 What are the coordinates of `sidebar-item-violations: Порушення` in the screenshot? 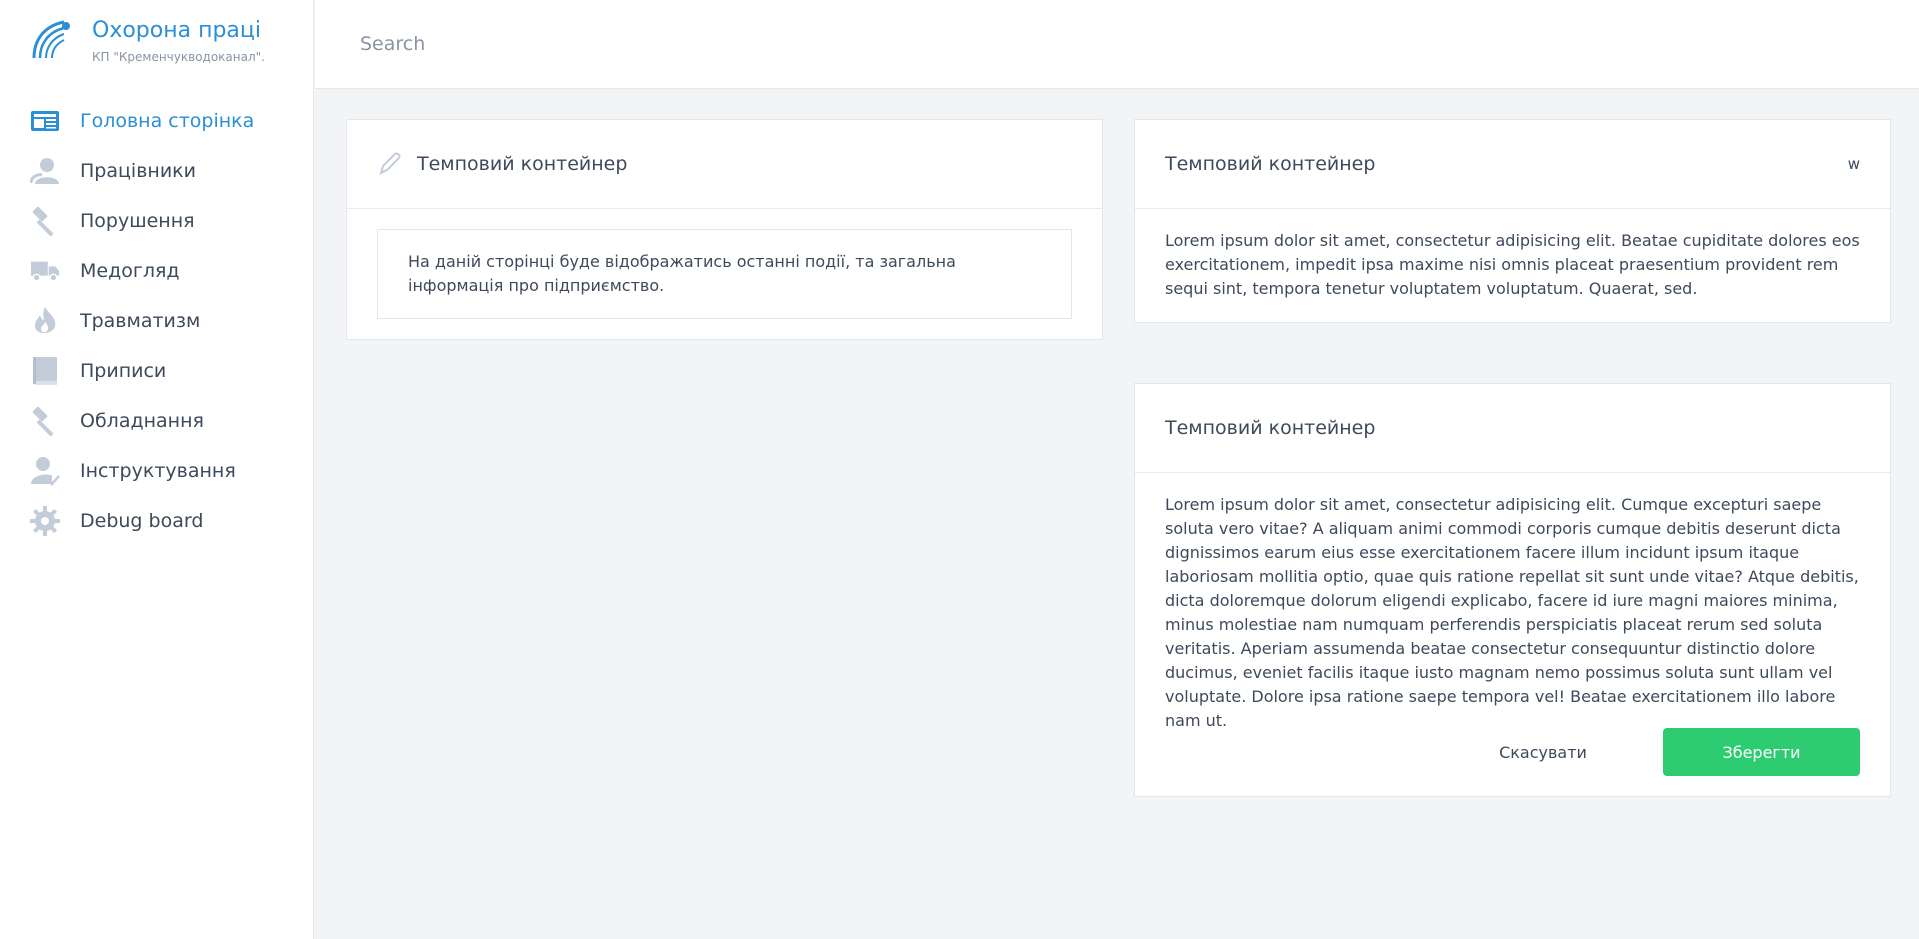 It's located at (157, 221).